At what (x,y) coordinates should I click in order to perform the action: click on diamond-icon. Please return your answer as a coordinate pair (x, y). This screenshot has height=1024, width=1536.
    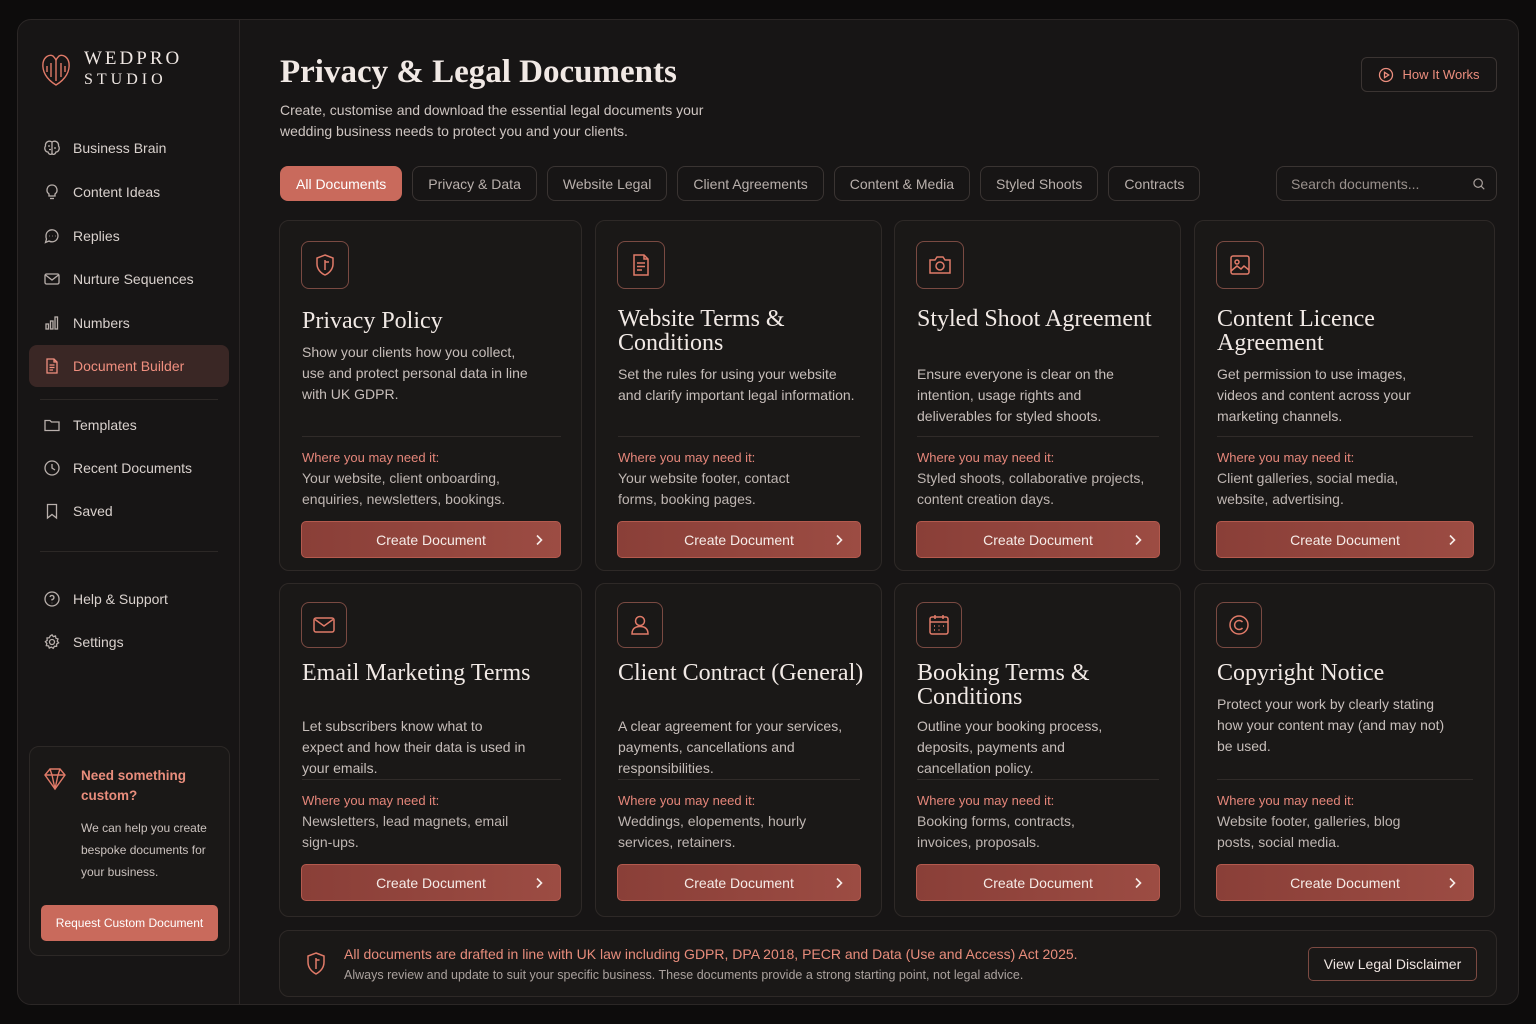
    Looking at the image, I should click on (55, 779).